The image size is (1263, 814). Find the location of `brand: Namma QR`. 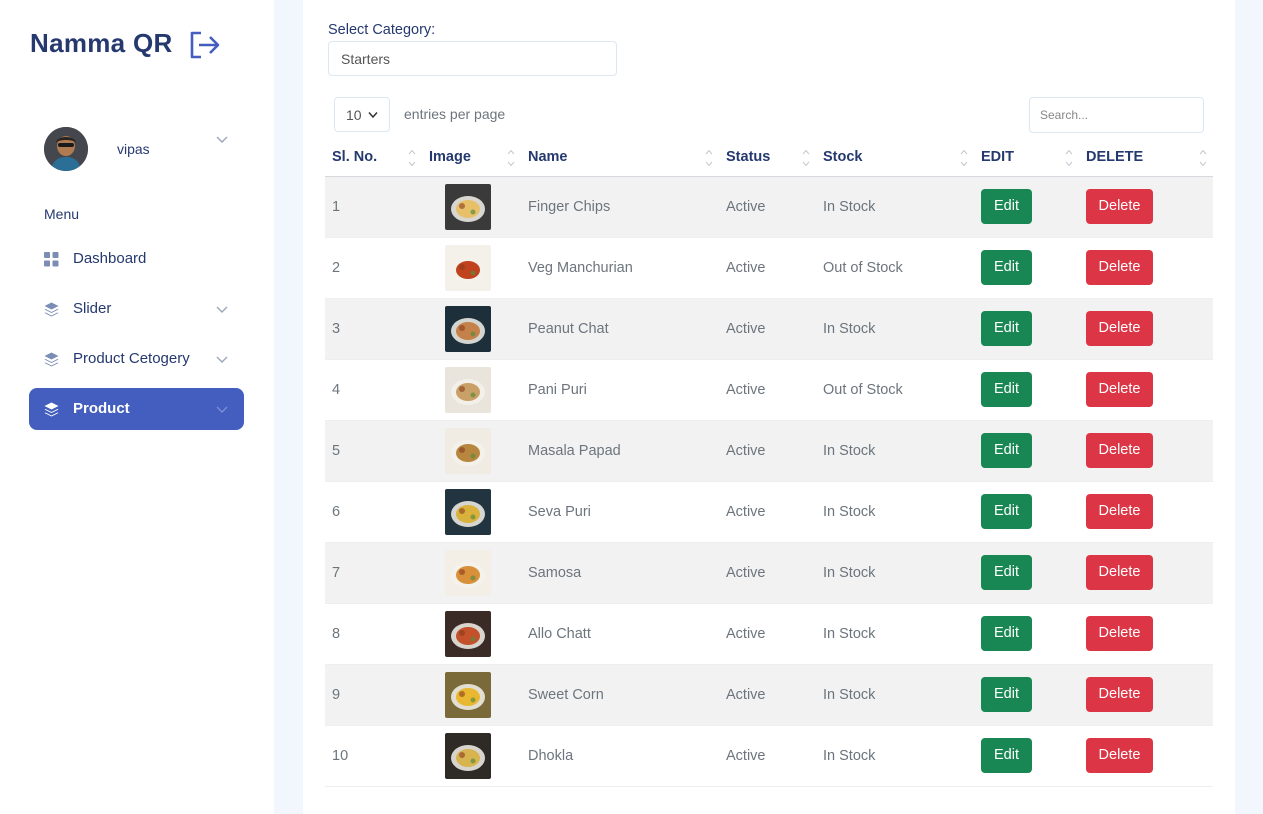

brand: Namma QR is located at coordinates (101, 43).